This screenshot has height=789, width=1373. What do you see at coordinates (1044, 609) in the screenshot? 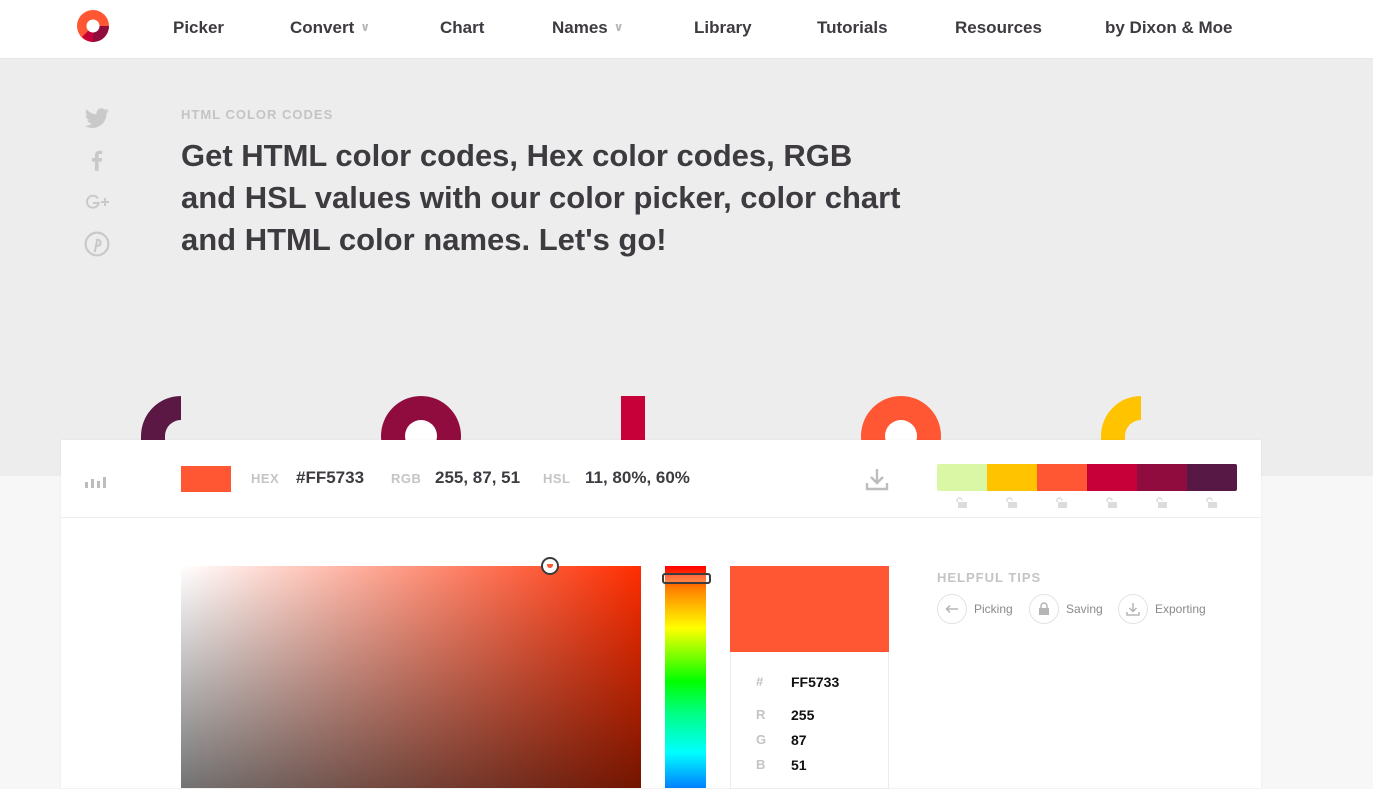
I see `lock-icon` at bounding box center [1044, 609].